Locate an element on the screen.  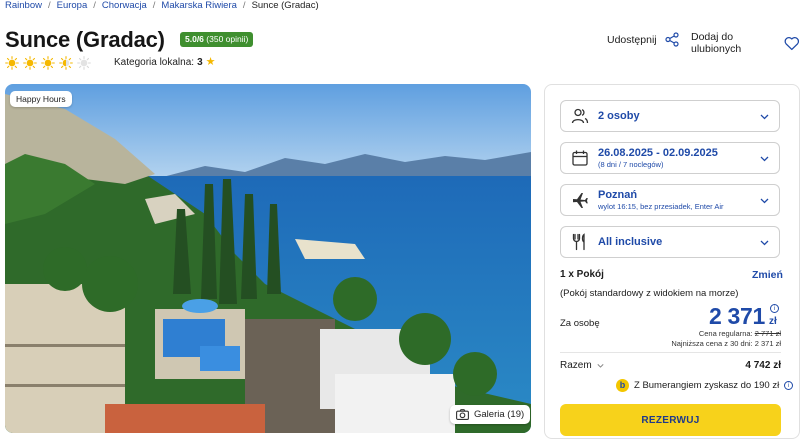
board-select: All inclusive is located at coordinates (670, 242).